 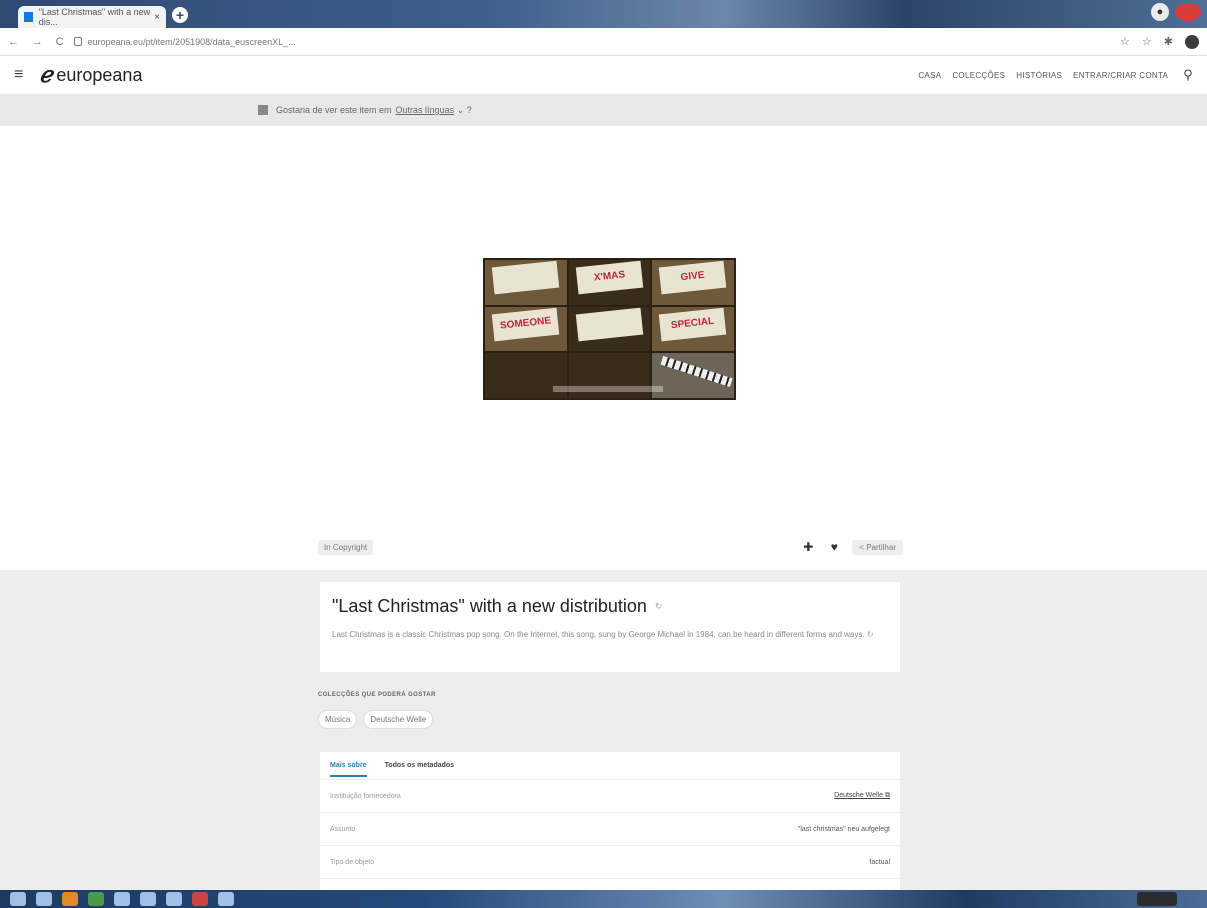 What do you see at coordinates (1125, 41) in the screenshot?
I see `bookmark-icon: ☆` at bounding box center [1125, 41].